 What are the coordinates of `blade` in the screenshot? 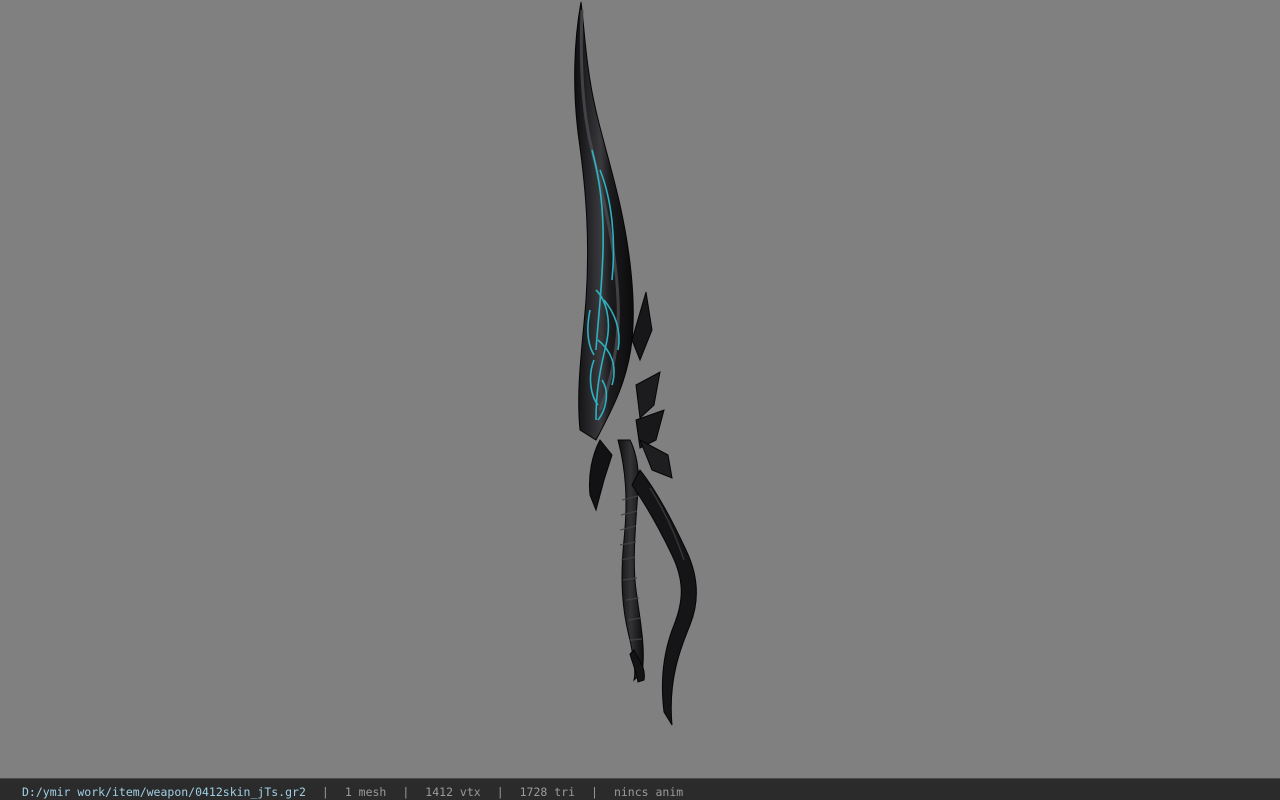 It's located at (604, 221).